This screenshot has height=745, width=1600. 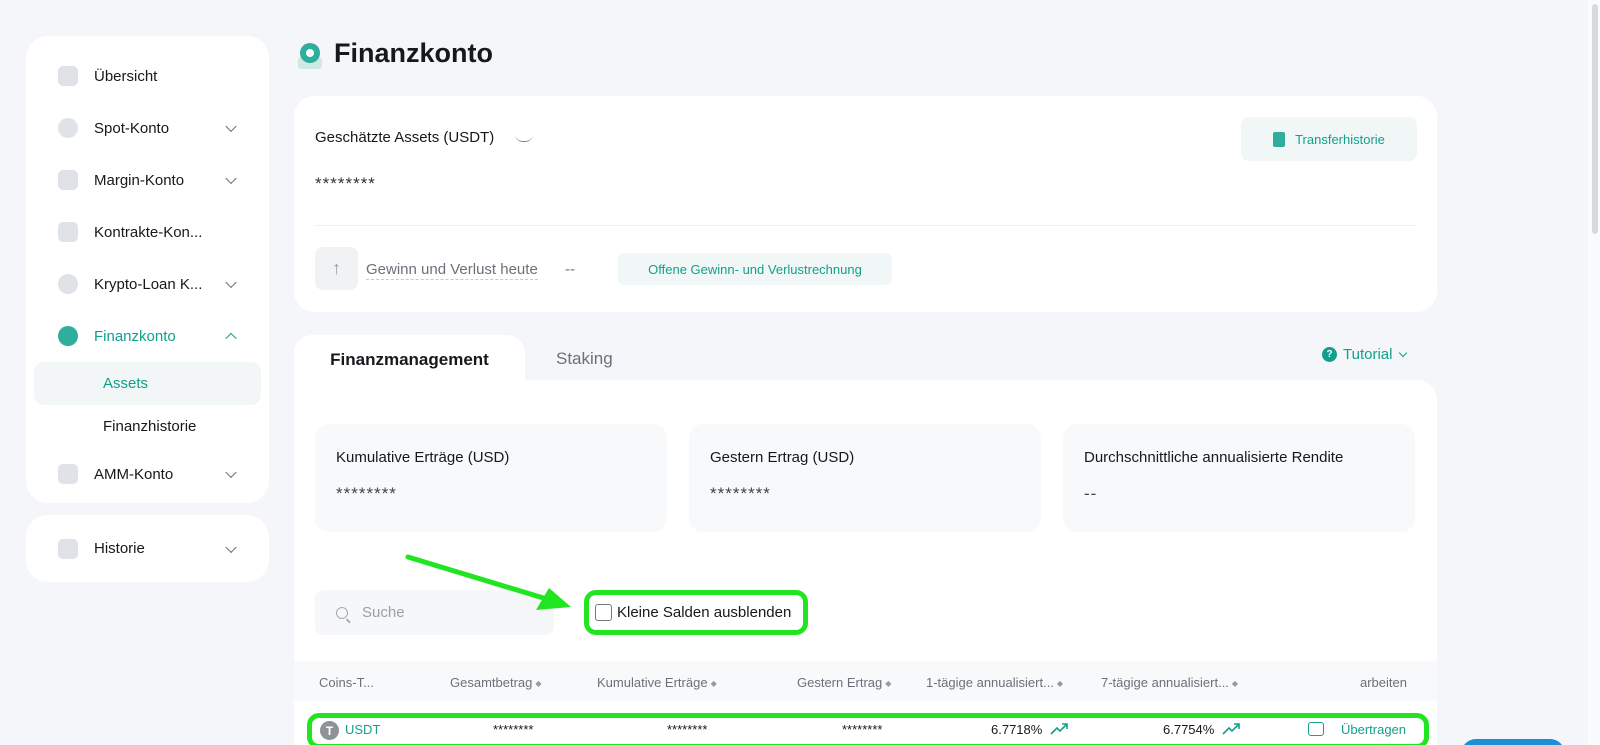 What do you see at coordinates (994, 682) in the screenshot?
I see `column-header-apr1: 1-tägige annualisiert... ◆` at bounding box center [994, 682].